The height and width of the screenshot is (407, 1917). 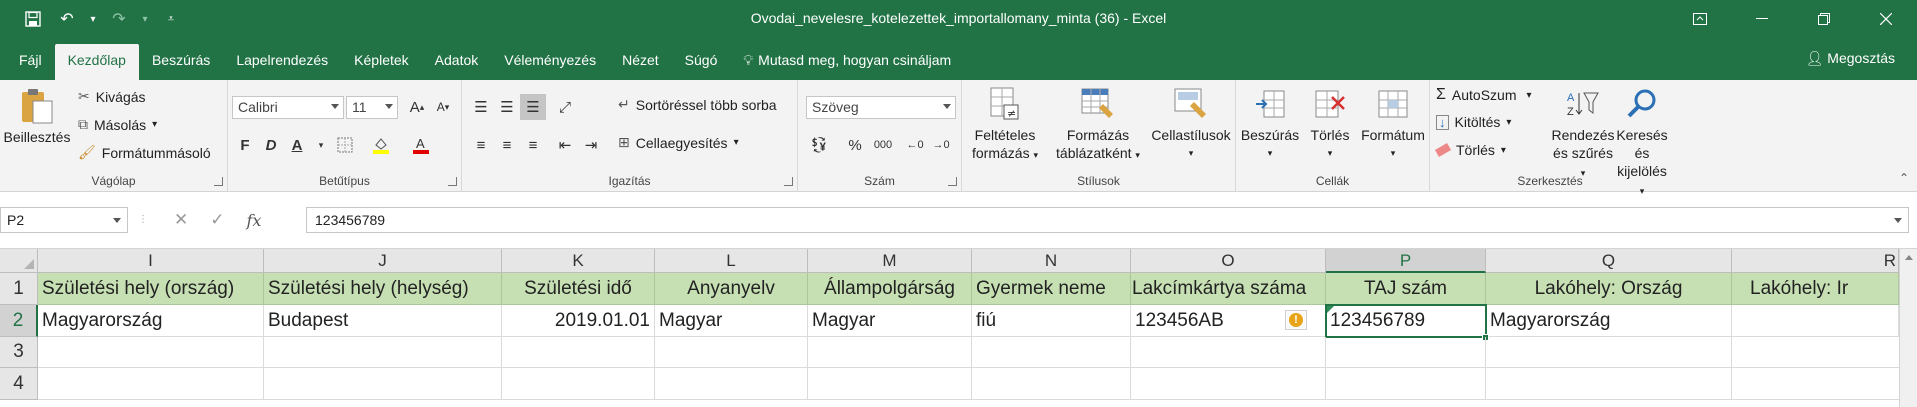 I want to click on orientation-icon: ⤢, so click(x=565, y=107).